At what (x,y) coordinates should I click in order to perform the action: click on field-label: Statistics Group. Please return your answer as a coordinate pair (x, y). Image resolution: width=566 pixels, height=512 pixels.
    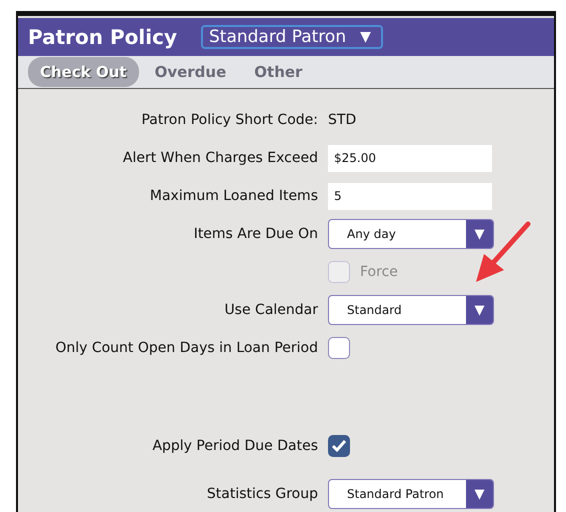
    Looking at the image, I should click on (262, 494).